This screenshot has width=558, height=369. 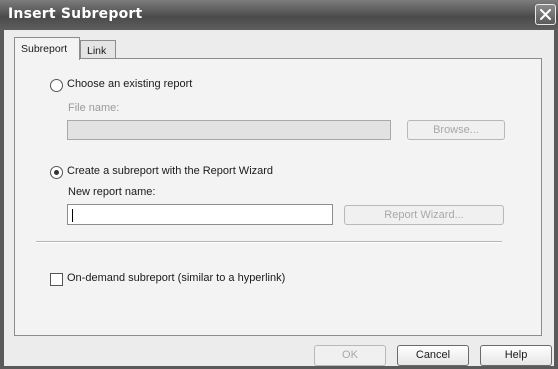 I want to click on on-demand-subreport-checkbox, so click(x=56, y=279).